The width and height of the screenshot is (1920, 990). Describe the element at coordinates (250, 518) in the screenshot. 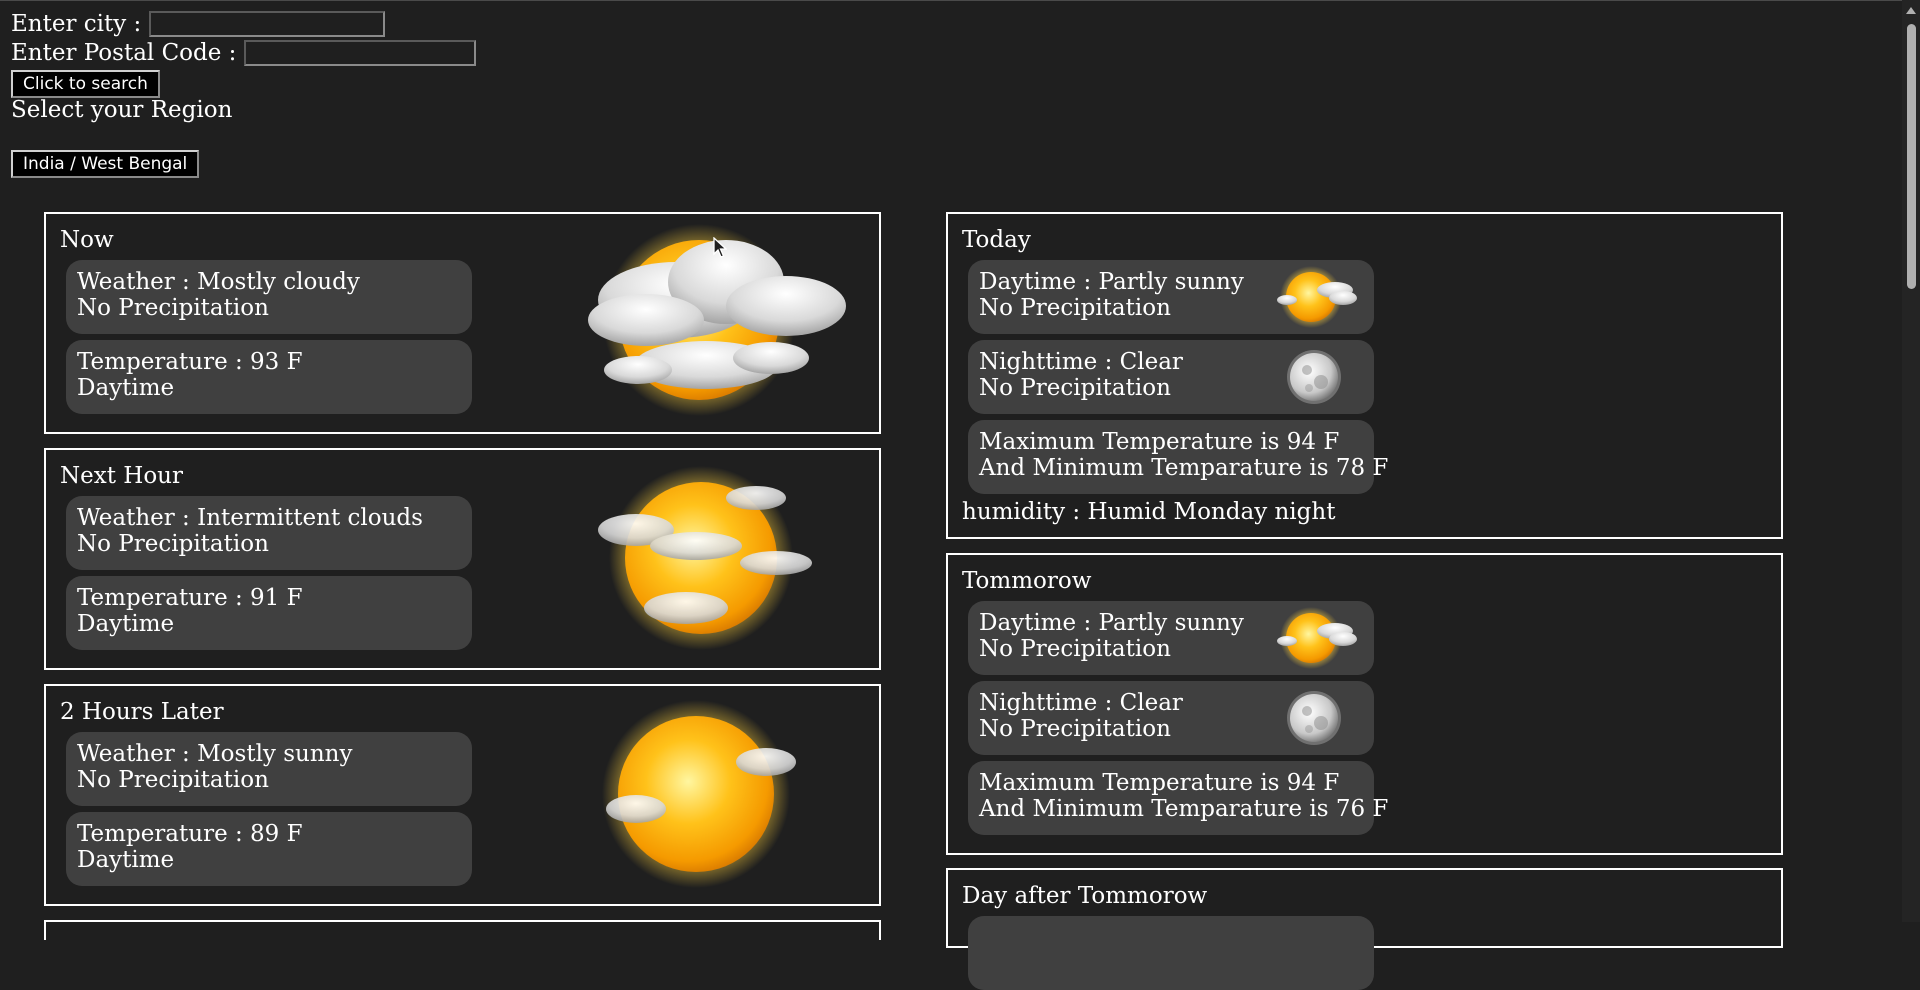

I see `weather-text: Weather : Intermittent clouds` at that location.